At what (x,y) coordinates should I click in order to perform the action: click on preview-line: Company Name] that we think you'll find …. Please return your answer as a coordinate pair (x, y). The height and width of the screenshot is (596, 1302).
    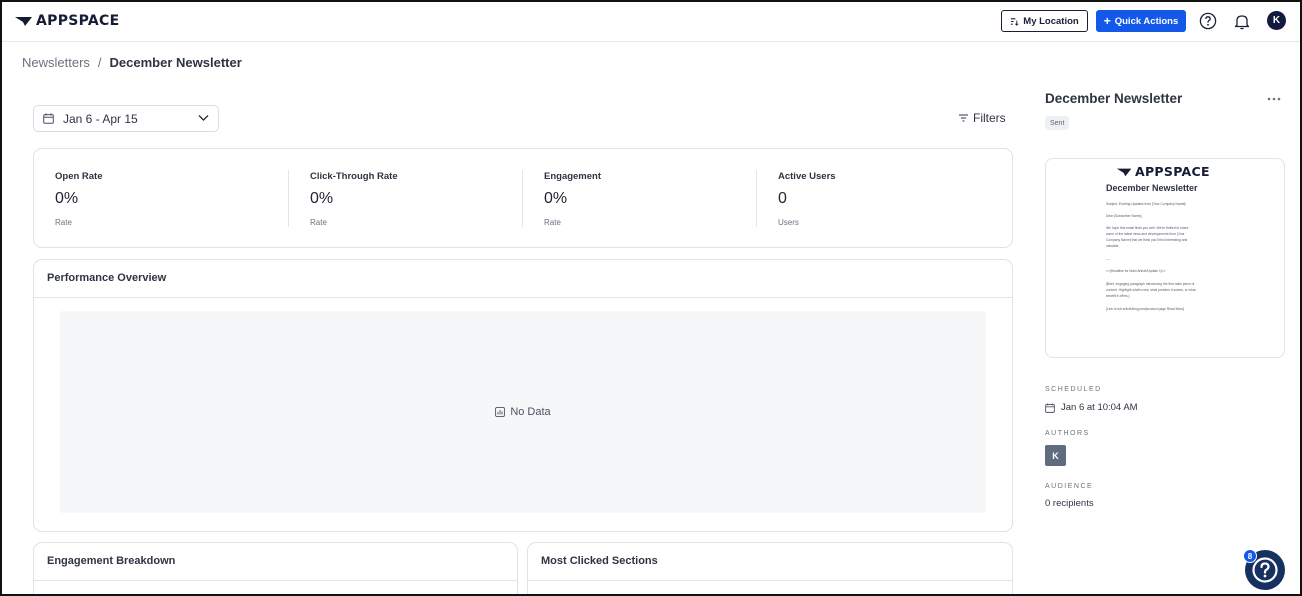
    Looking at the image, I should click on (1147, 240).